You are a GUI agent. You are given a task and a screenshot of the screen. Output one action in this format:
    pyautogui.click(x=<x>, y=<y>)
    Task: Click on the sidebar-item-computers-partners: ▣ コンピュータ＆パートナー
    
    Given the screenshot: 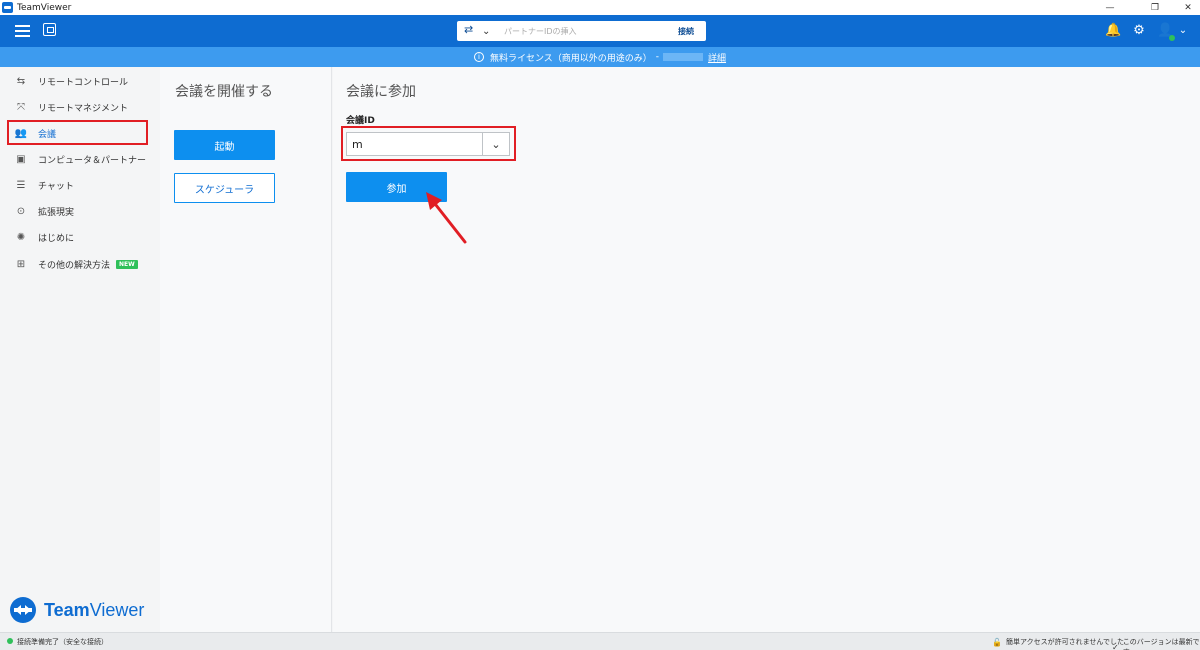 What is the action you would take?
    pyautogui.click(x=80, y=159)
    